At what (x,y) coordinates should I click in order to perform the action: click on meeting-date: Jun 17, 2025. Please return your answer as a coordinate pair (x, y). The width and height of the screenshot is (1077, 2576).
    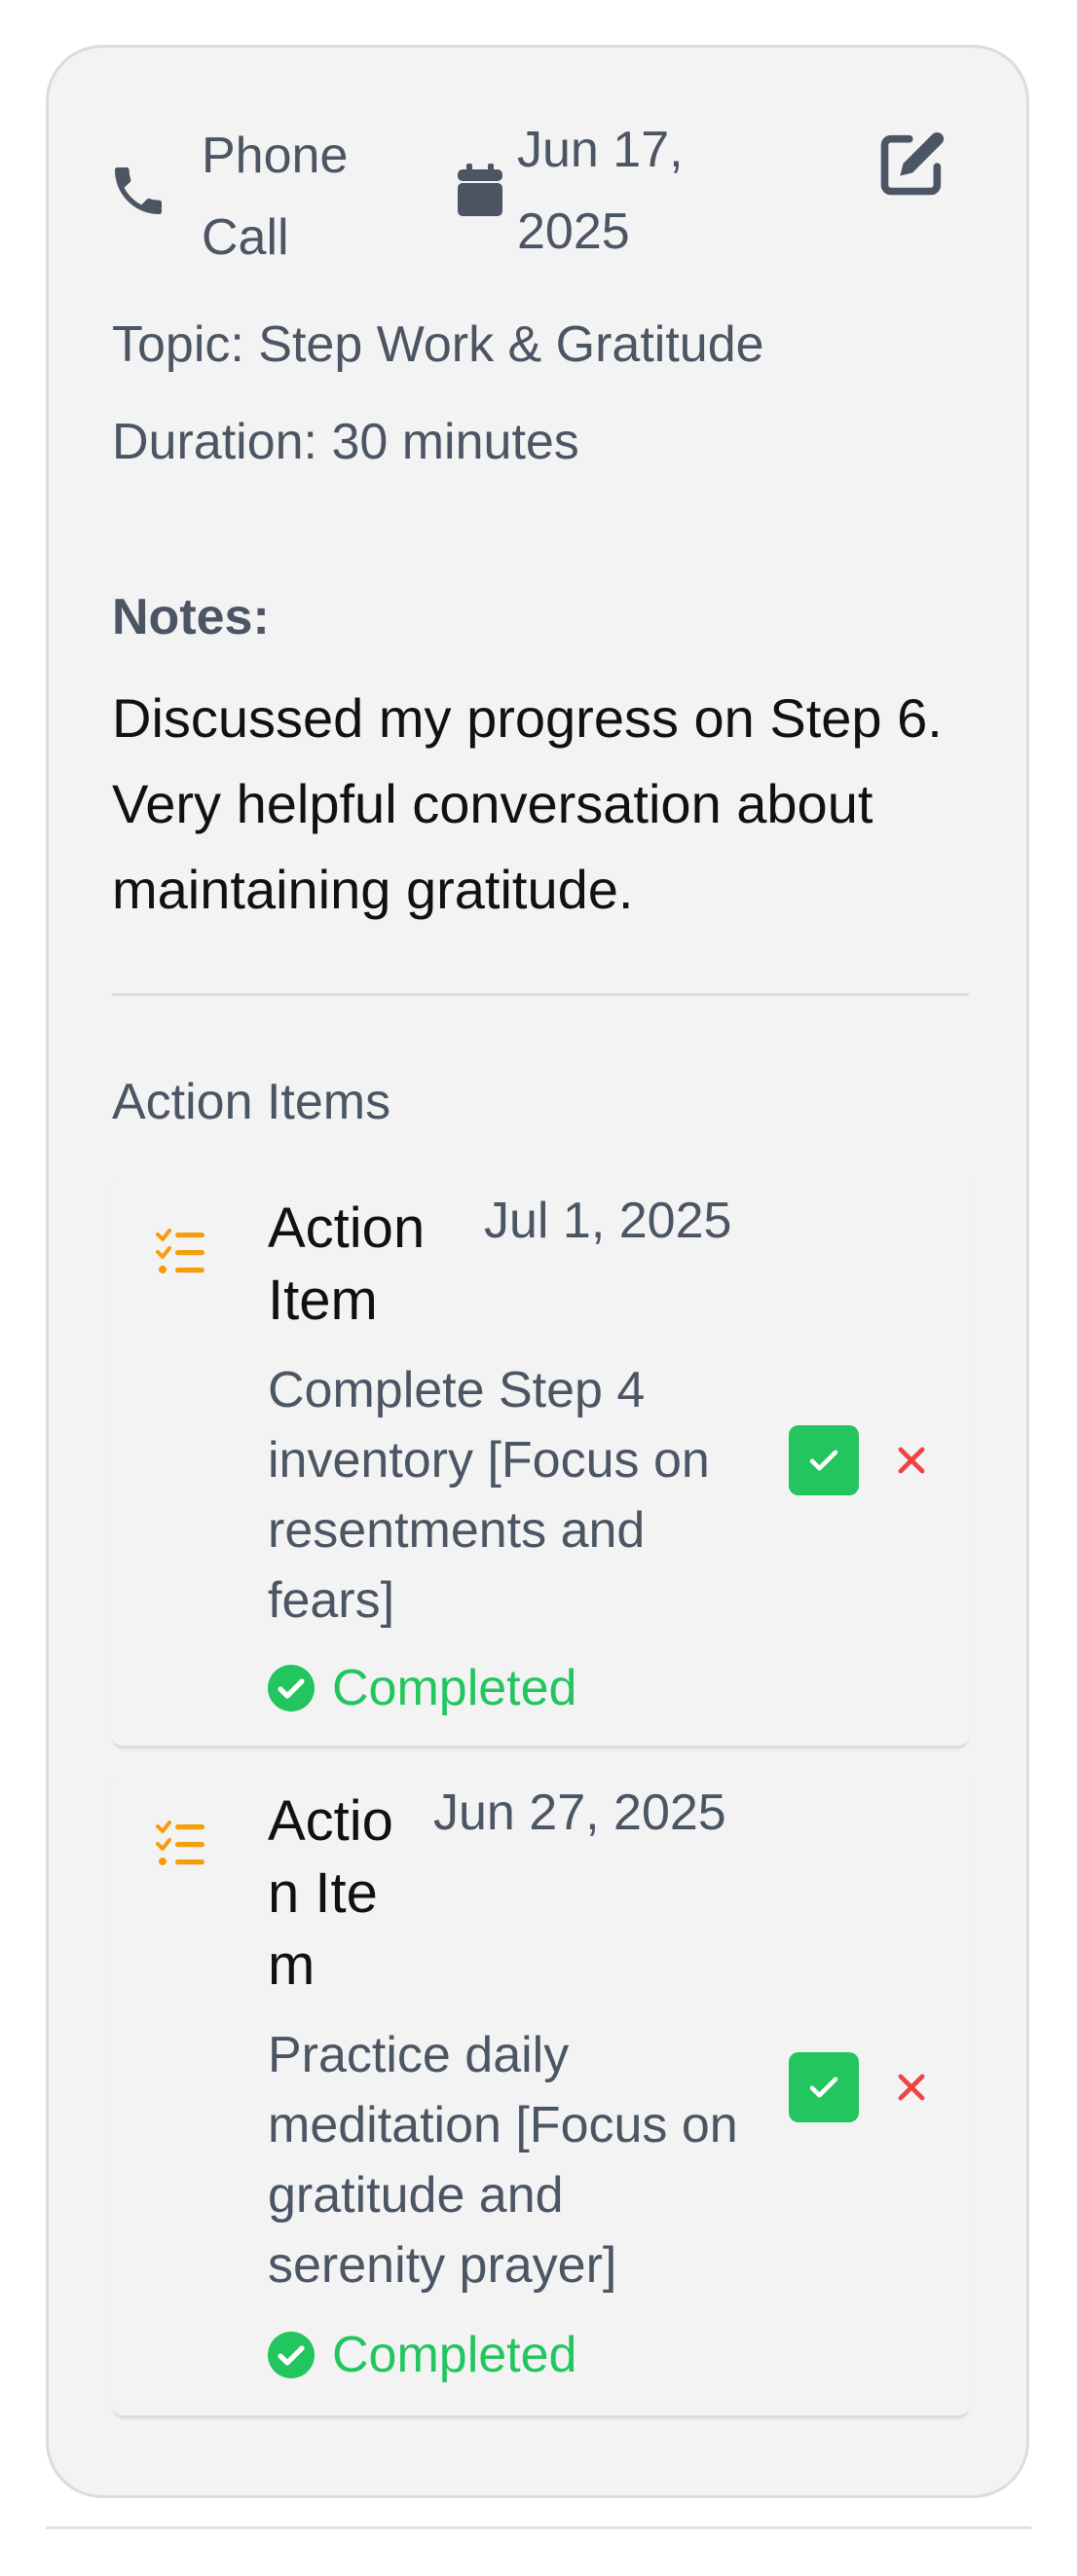
    Looking at the image, I should click on (600, 191).